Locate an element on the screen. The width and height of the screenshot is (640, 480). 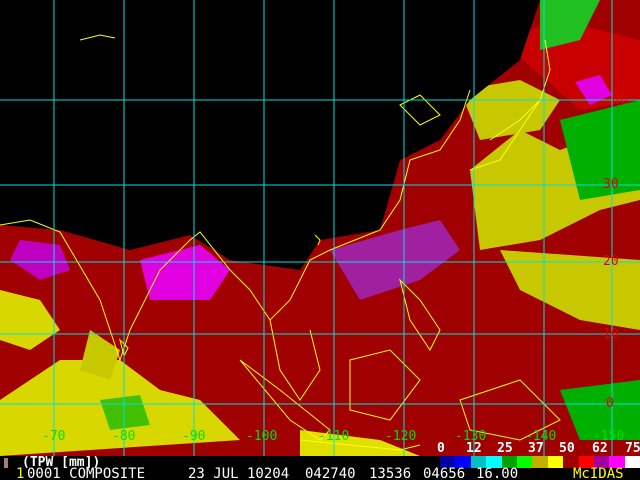
lon-label: -100 is located at coordinates (262, 436).